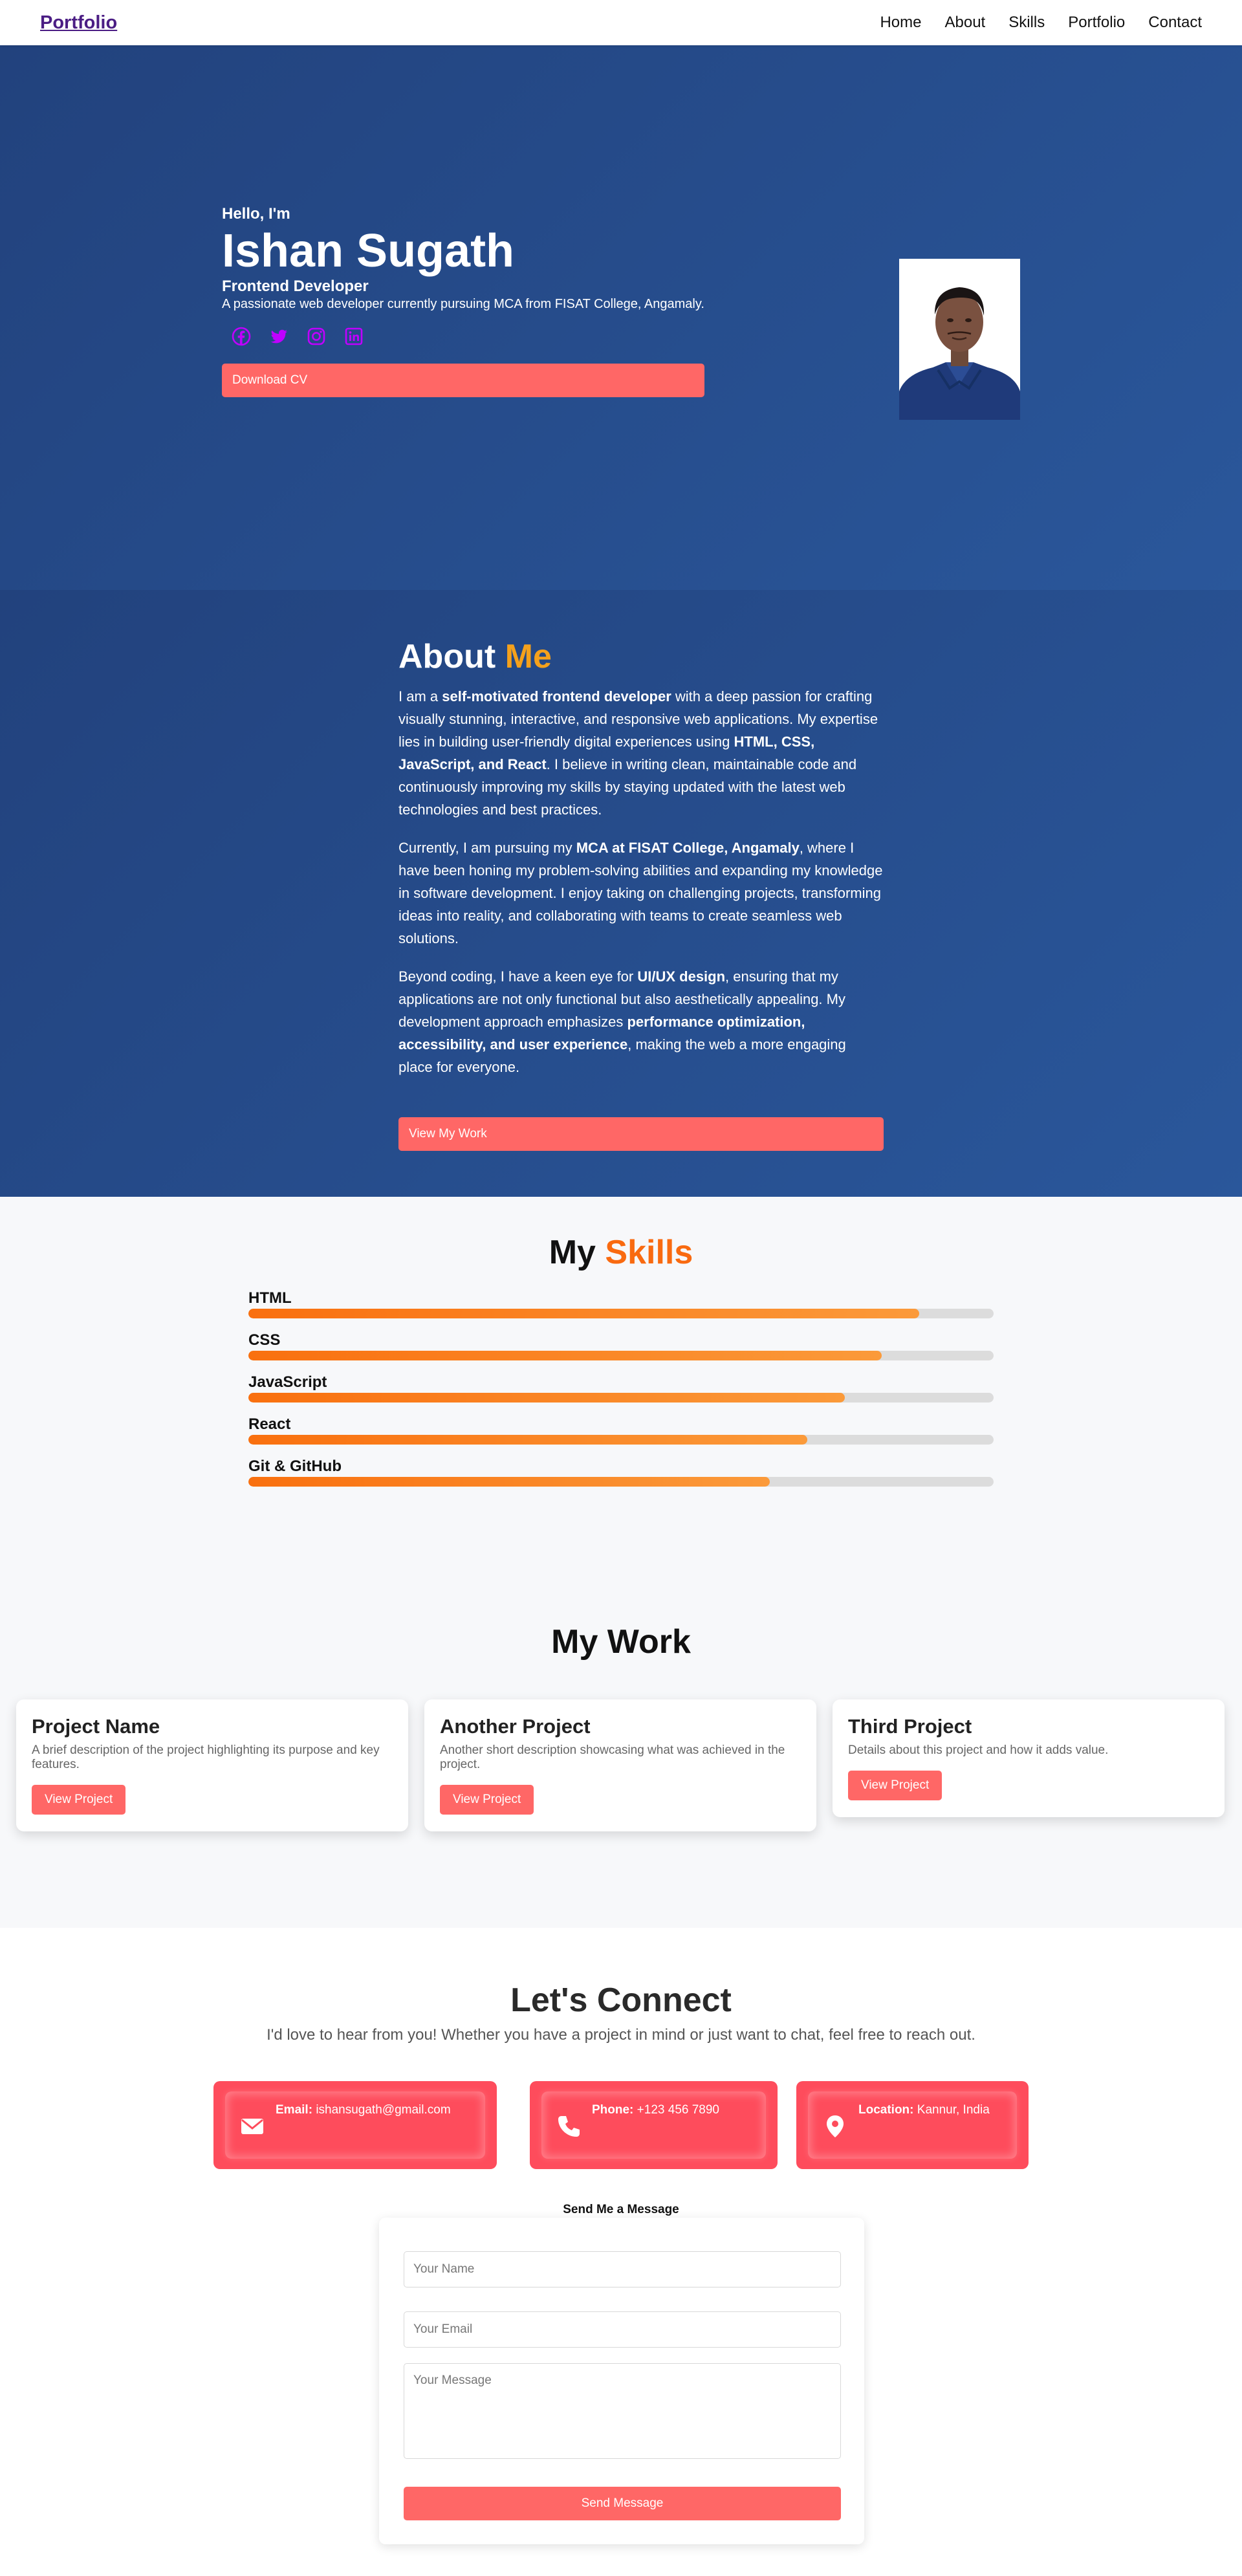  What do you see at coordinates (316, 336) in the screenshot?
I see `instagram-icon` at bounding box center [316, 336].